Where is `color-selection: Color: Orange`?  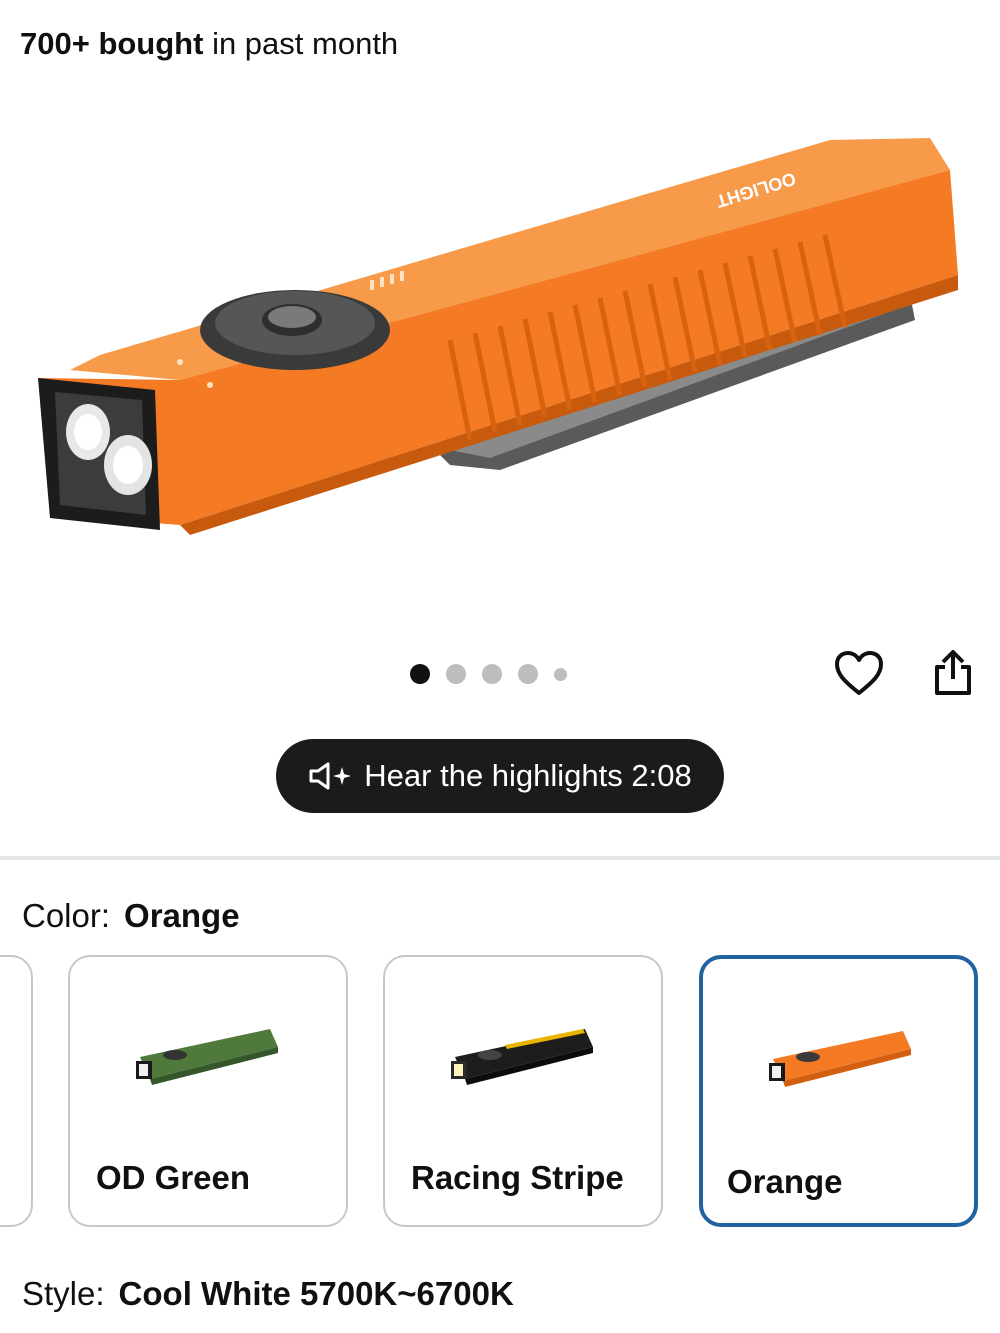 color-selection: Color: Orange is located at coordinates (131, 916).